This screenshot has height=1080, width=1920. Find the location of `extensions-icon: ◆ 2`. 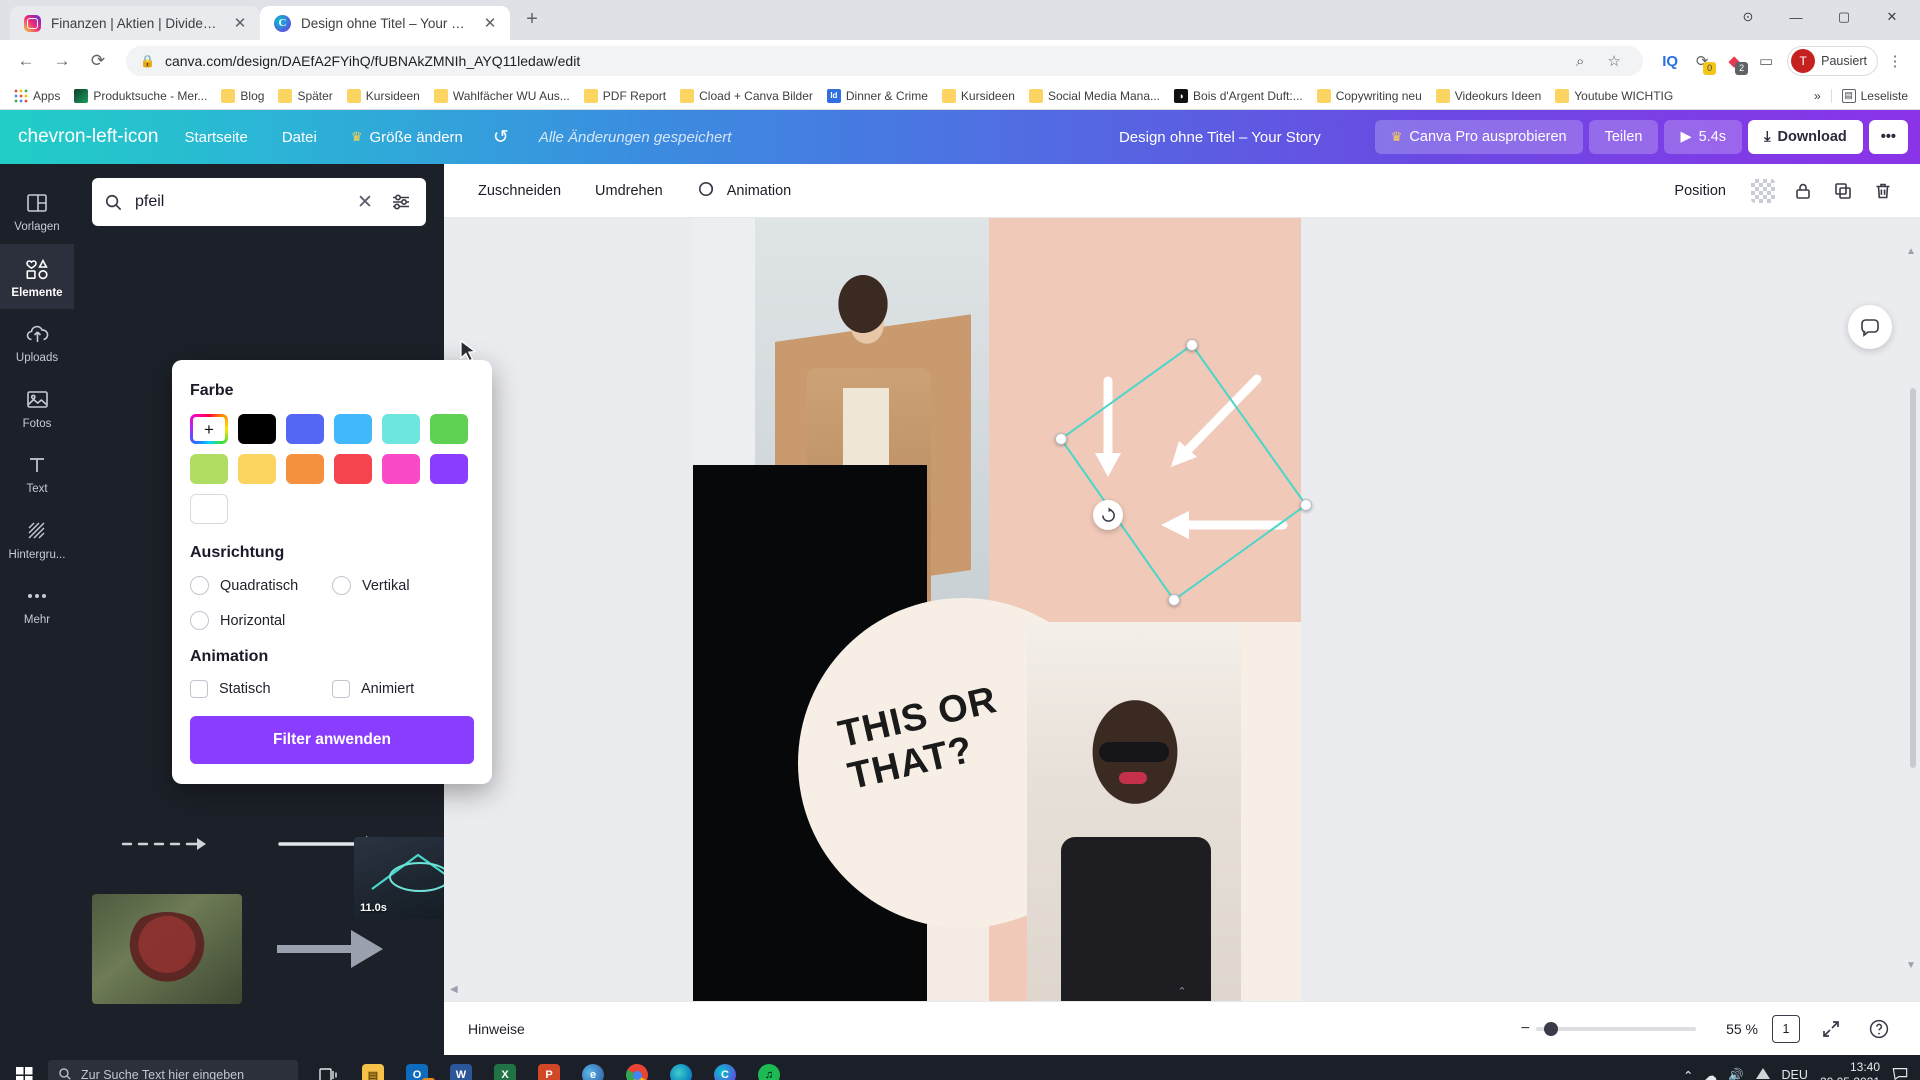

extensions-icon: ◆ 2 is located at coordinates (1734, 61).